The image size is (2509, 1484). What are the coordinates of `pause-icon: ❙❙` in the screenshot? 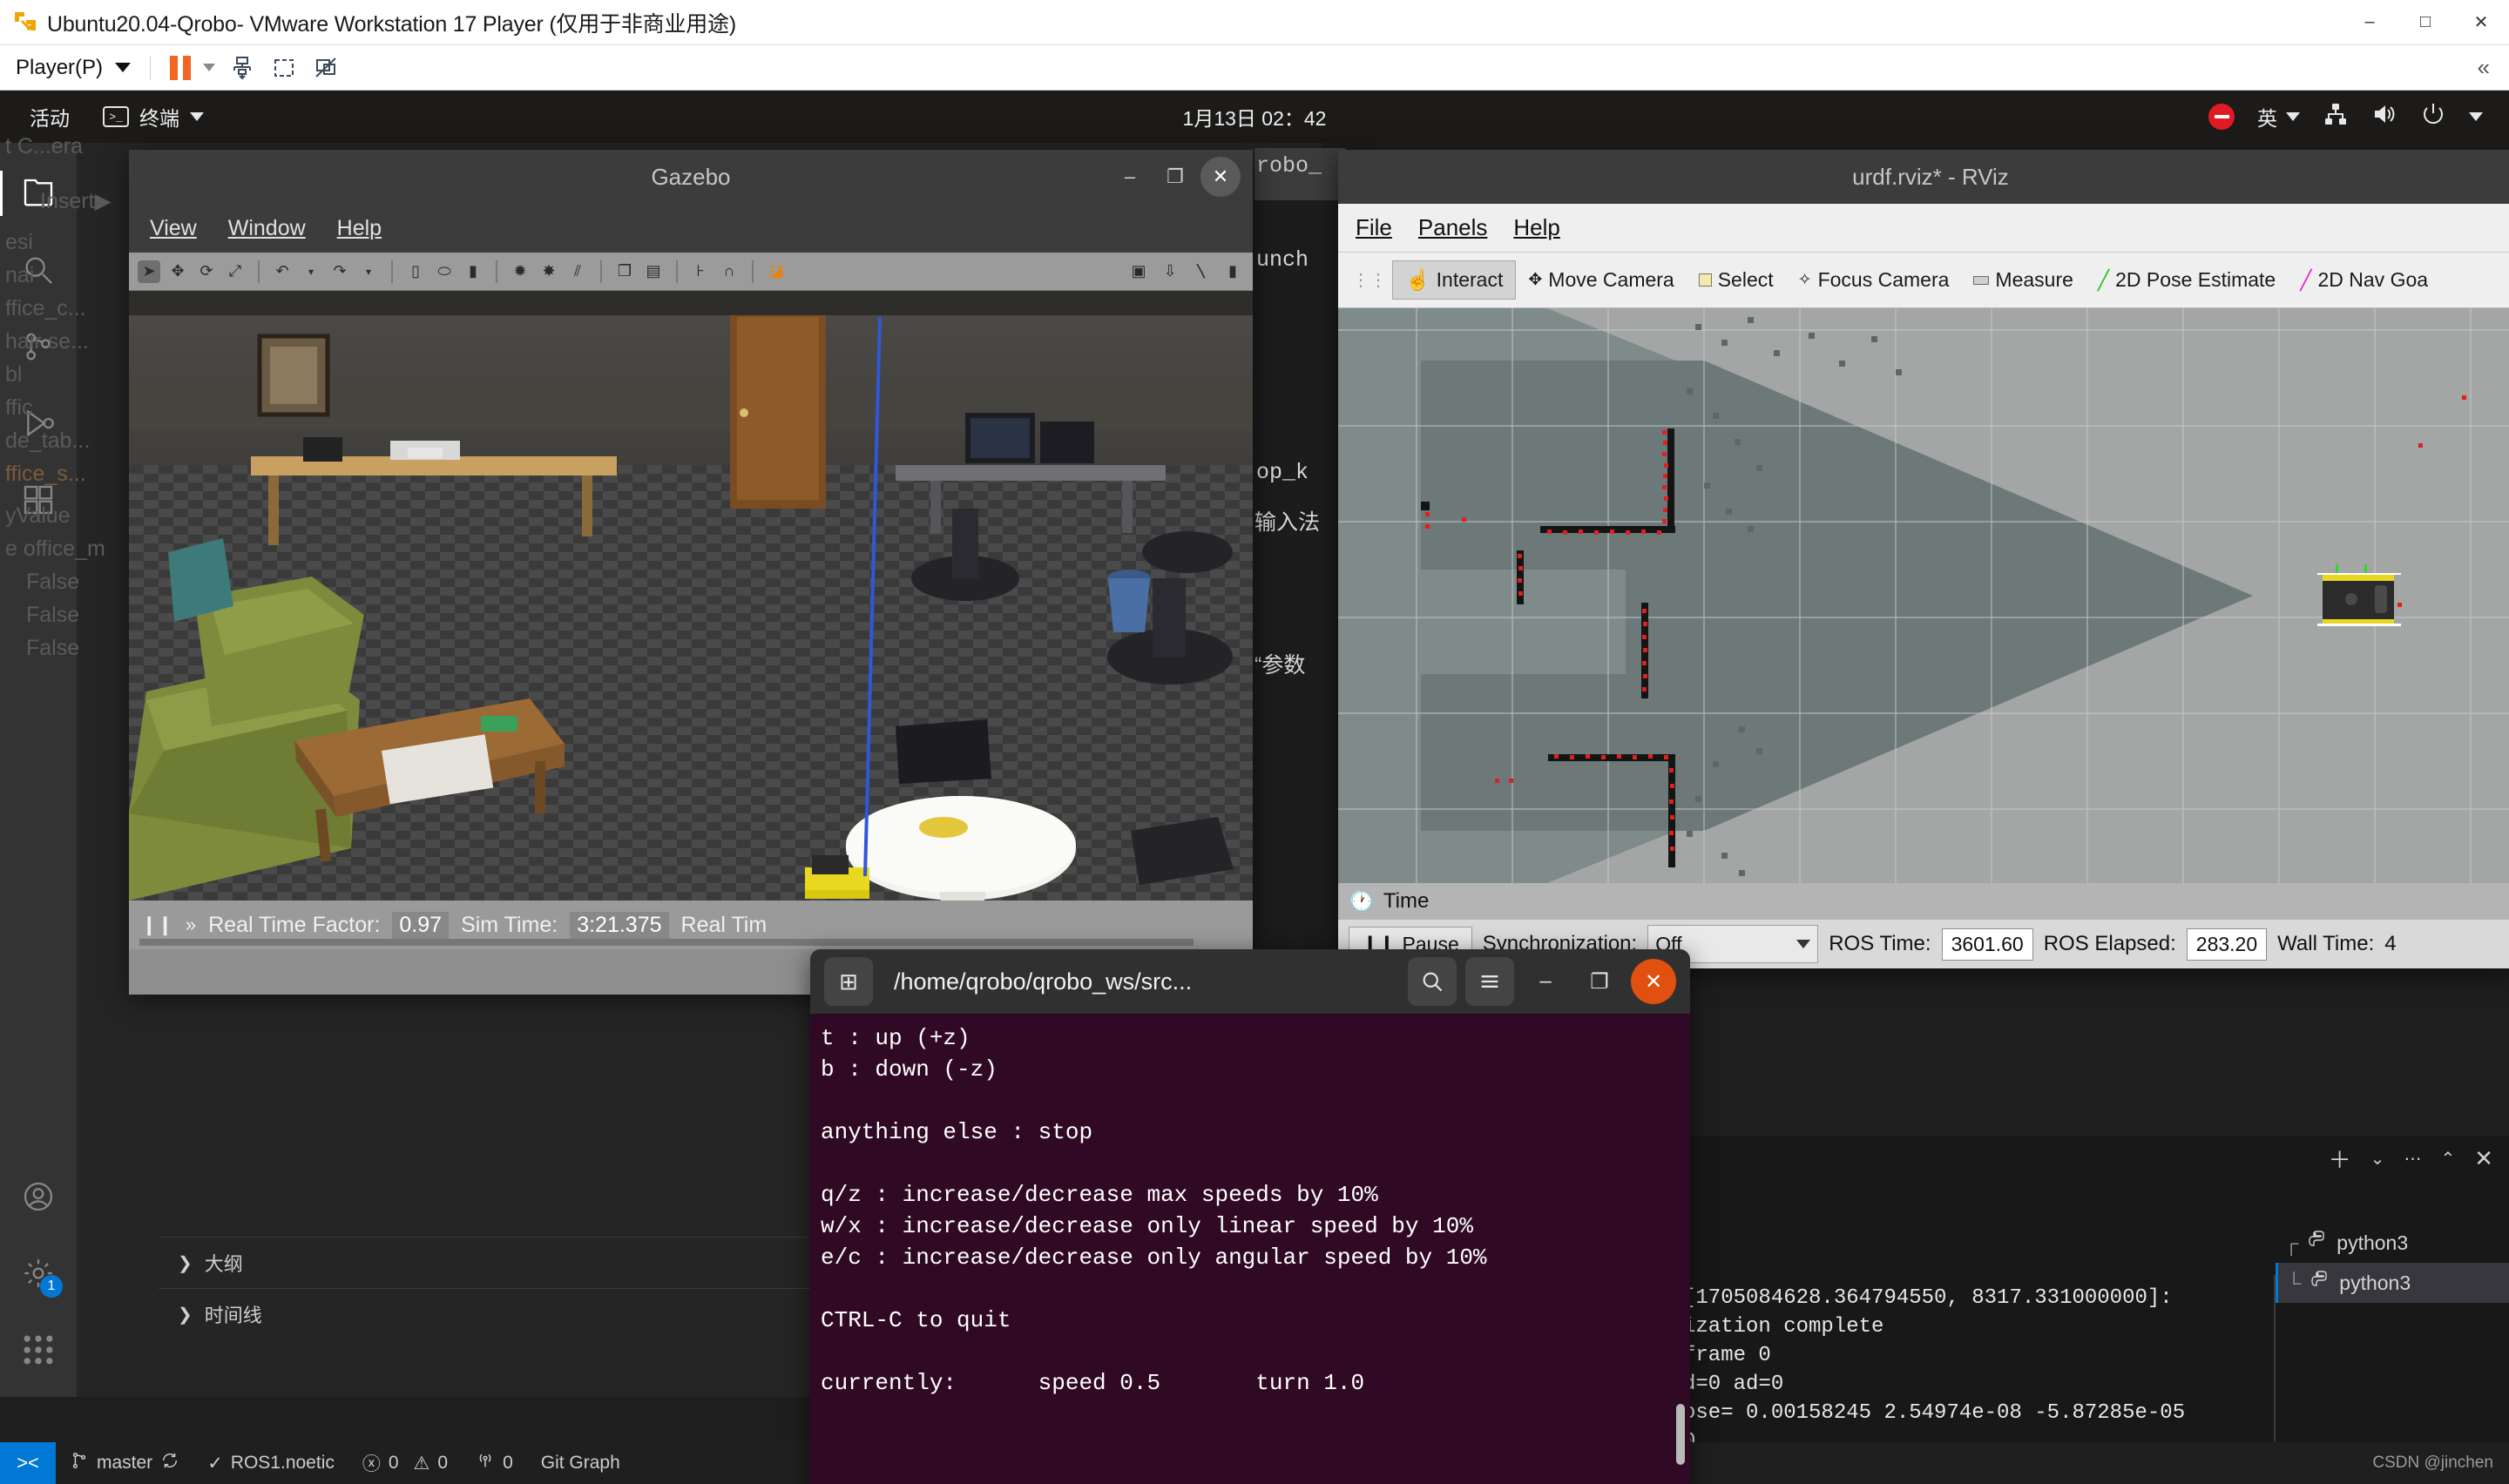 It's located at (157, 925).